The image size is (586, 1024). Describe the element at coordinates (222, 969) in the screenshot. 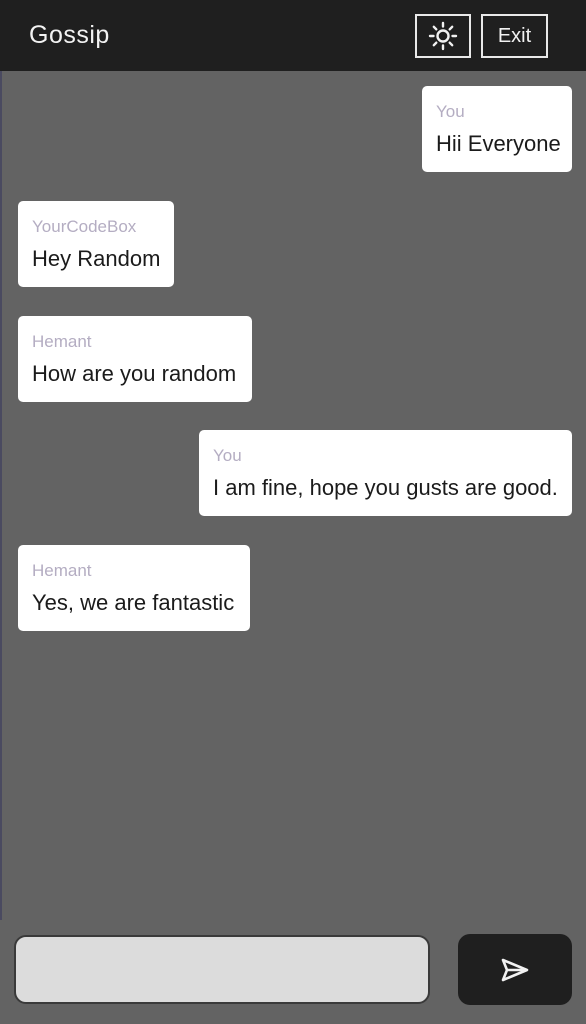

I see `message-input` at that location.